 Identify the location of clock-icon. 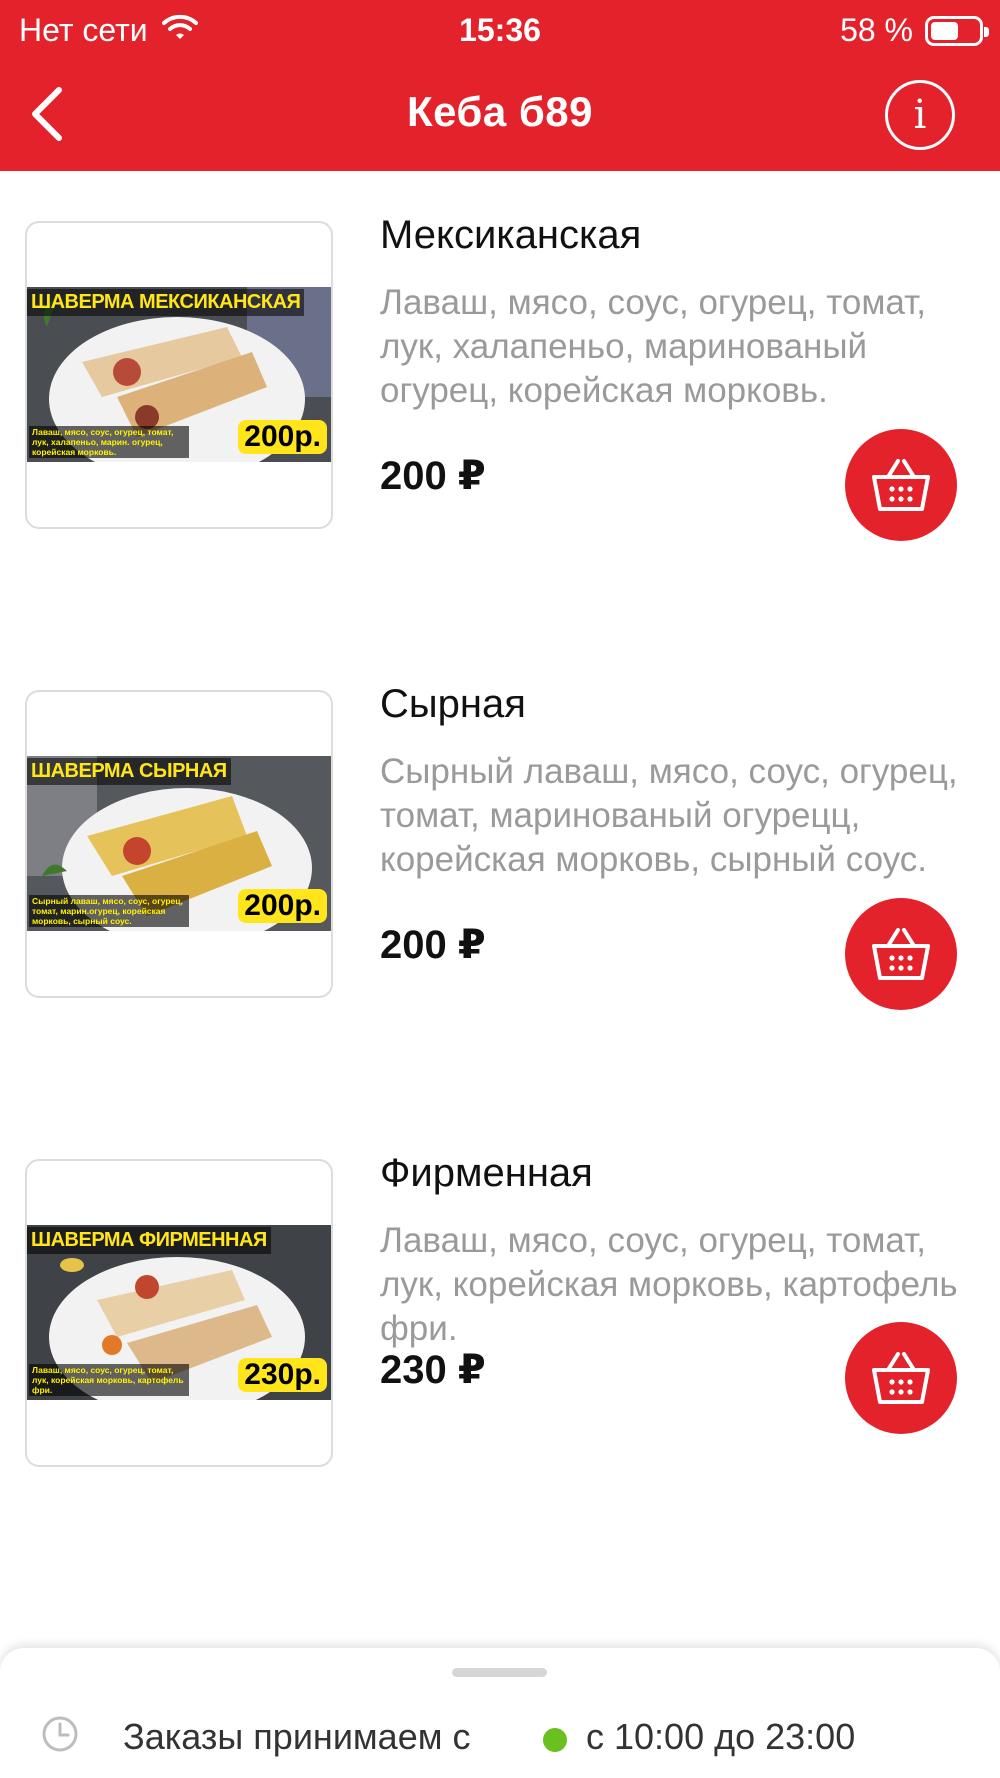
(60, 1738).